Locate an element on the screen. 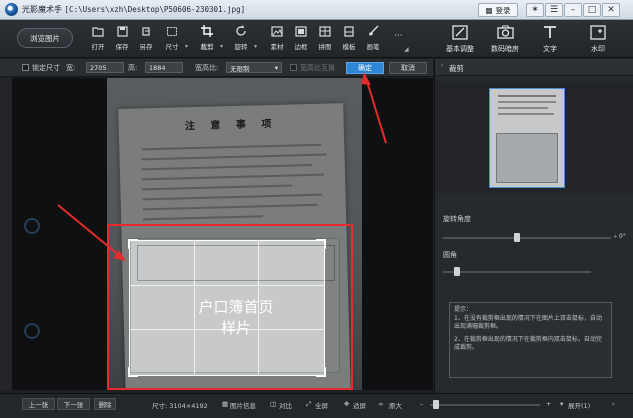 The height and width of the screenshot is (418, 633). preview-thumbnail is located at coordinates (527, 138).